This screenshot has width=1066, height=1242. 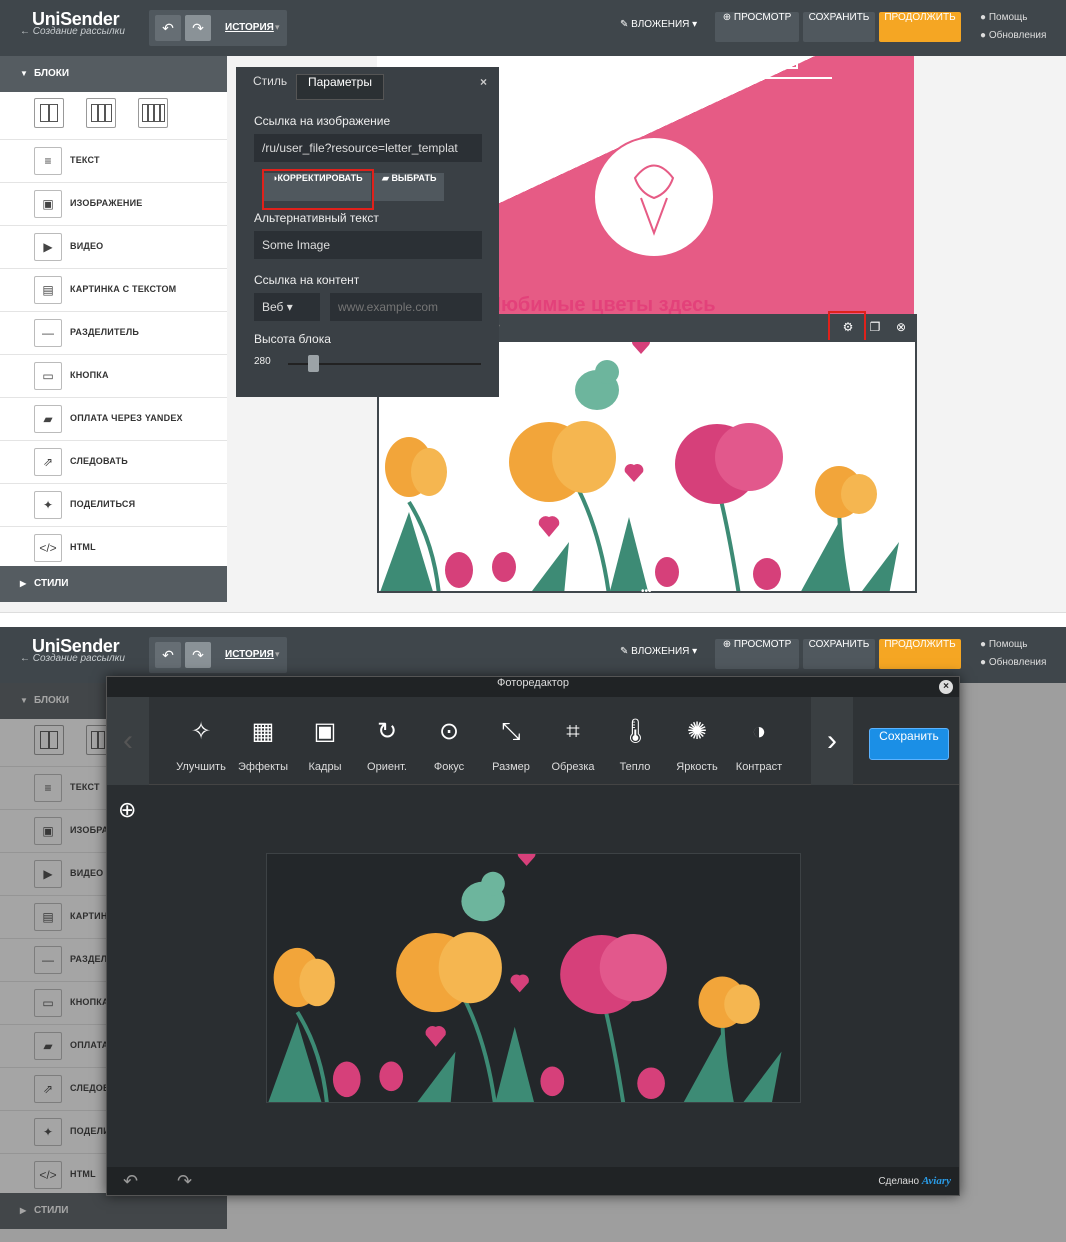 What do you see at coordinates (130, 1181) in the screenshot?
I see `undo-icon: ↶` at bounding box center [130, 1181].